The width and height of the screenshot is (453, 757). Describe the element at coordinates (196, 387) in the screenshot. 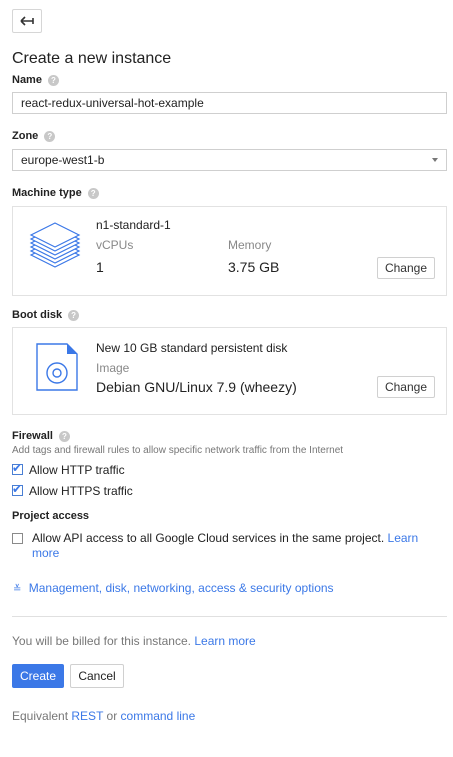

I see `image-value: Debian GNU/Linux 7.9 (wheezy)` at that location.